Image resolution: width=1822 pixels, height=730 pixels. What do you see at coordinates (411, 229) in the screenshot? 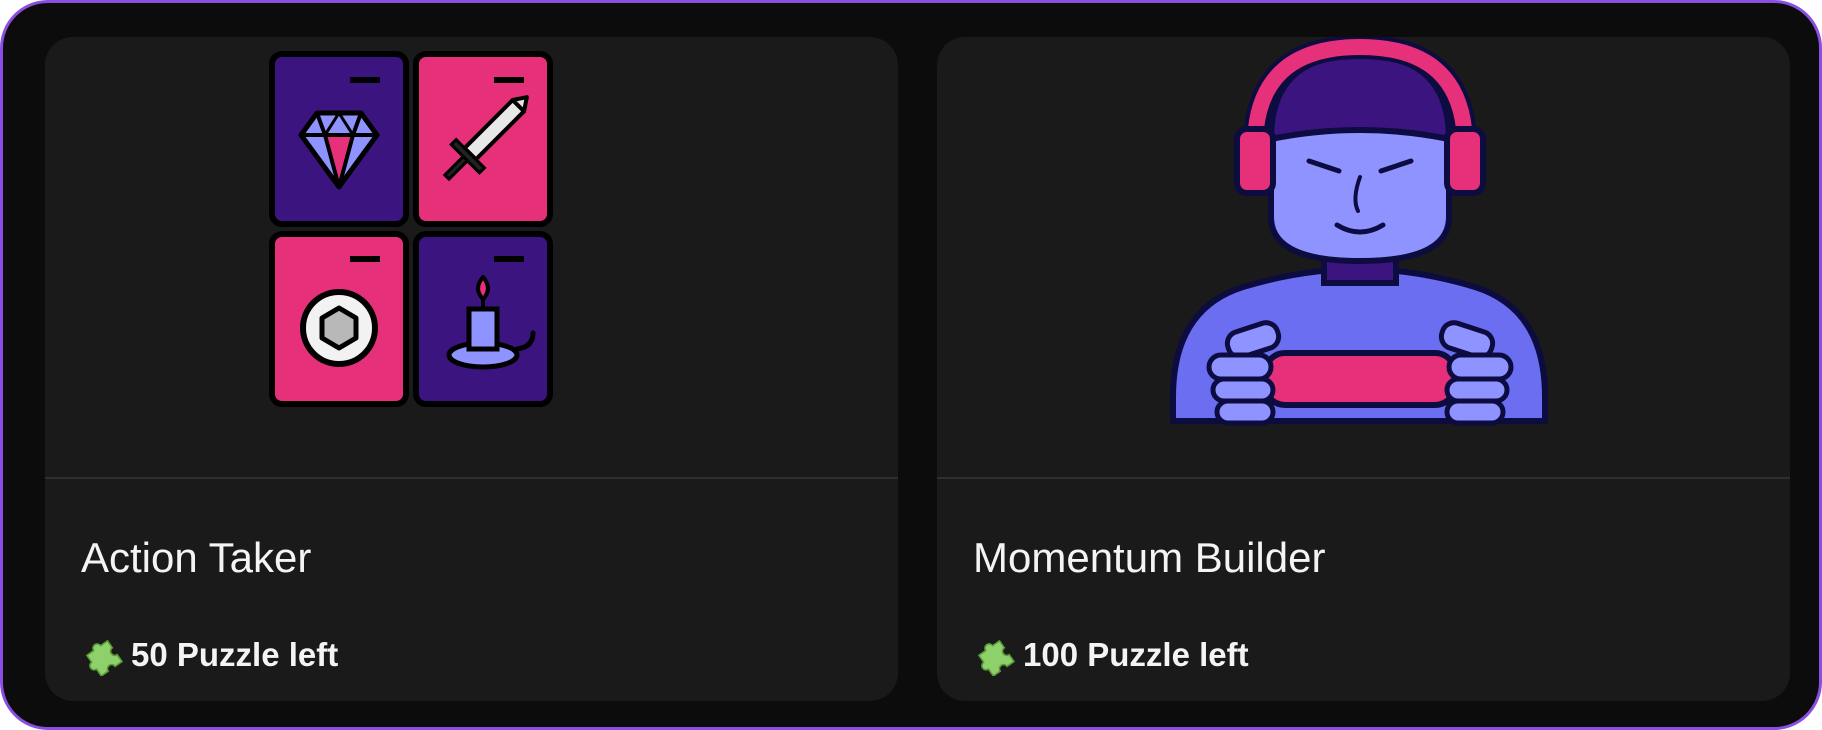
I see `cards-icon` at bounding box center [411, 229].